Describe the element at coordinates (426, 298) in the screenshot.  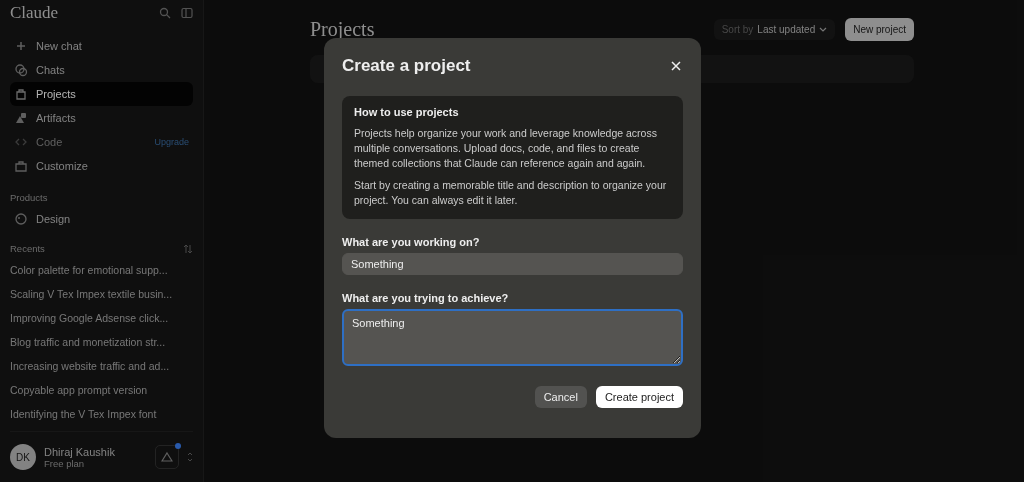
I see `field-label: What are you trying to achieve?` at that location.